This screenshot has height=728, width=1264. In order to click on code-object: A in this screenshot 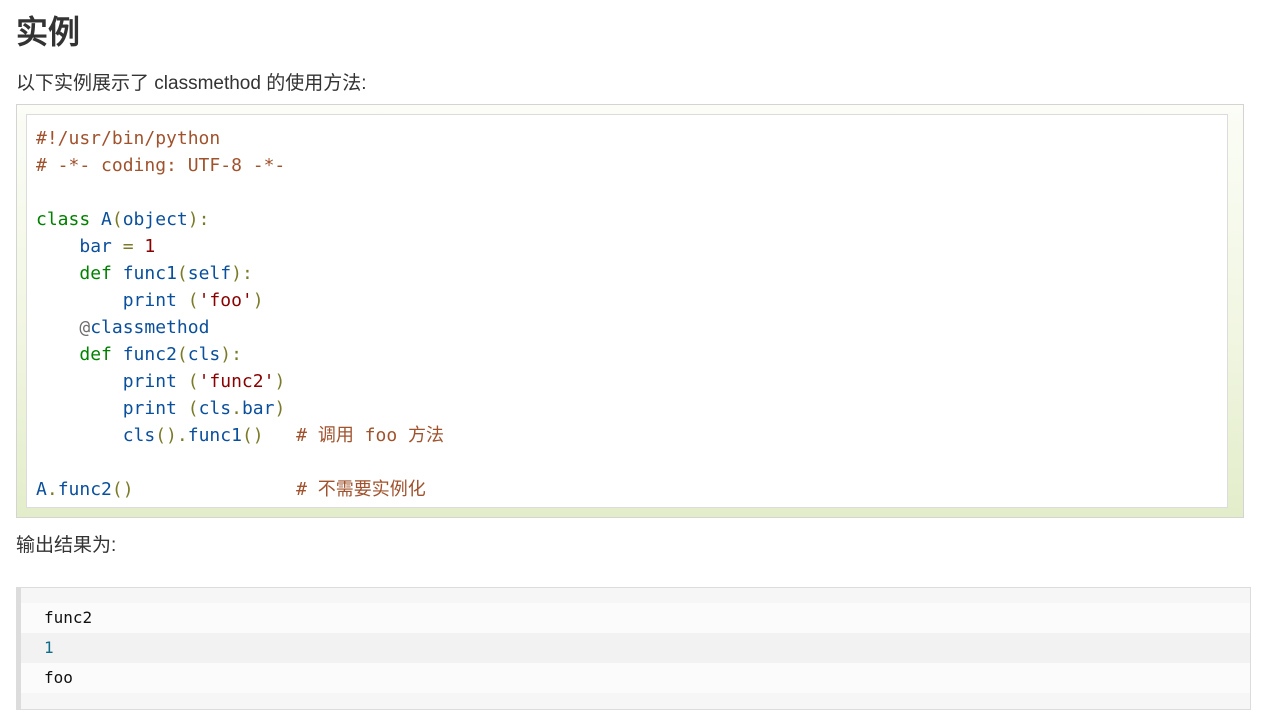, I will do `click(41, 489)`.